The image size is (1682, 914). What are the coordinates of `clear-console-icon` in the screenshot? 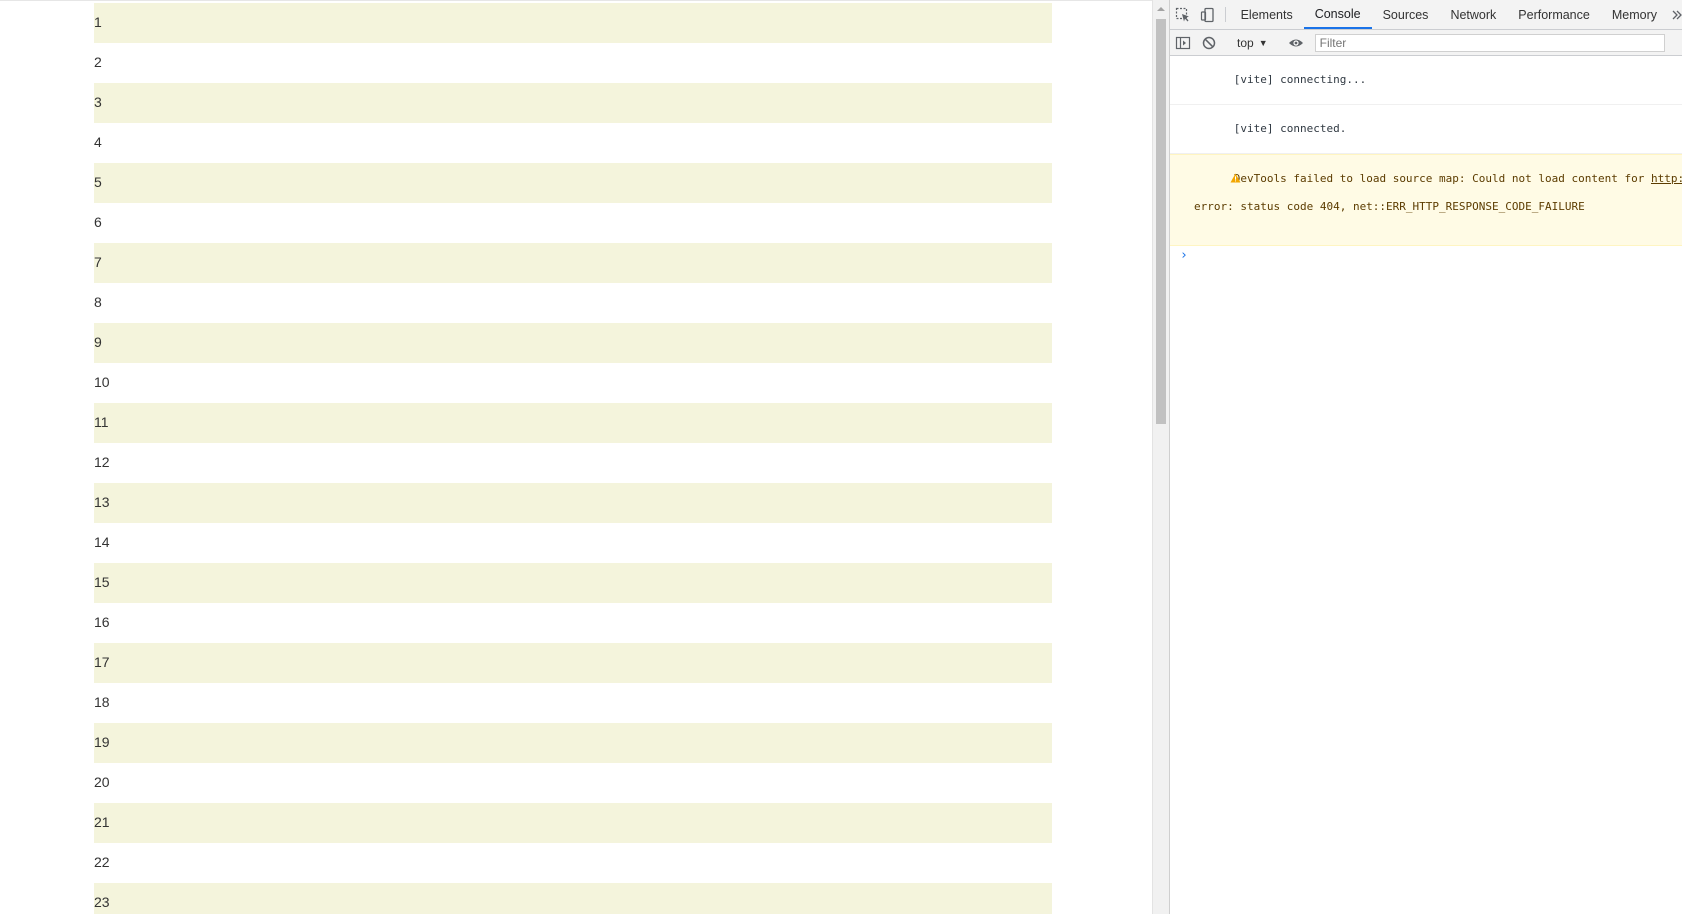 It's located at (1209, 43).